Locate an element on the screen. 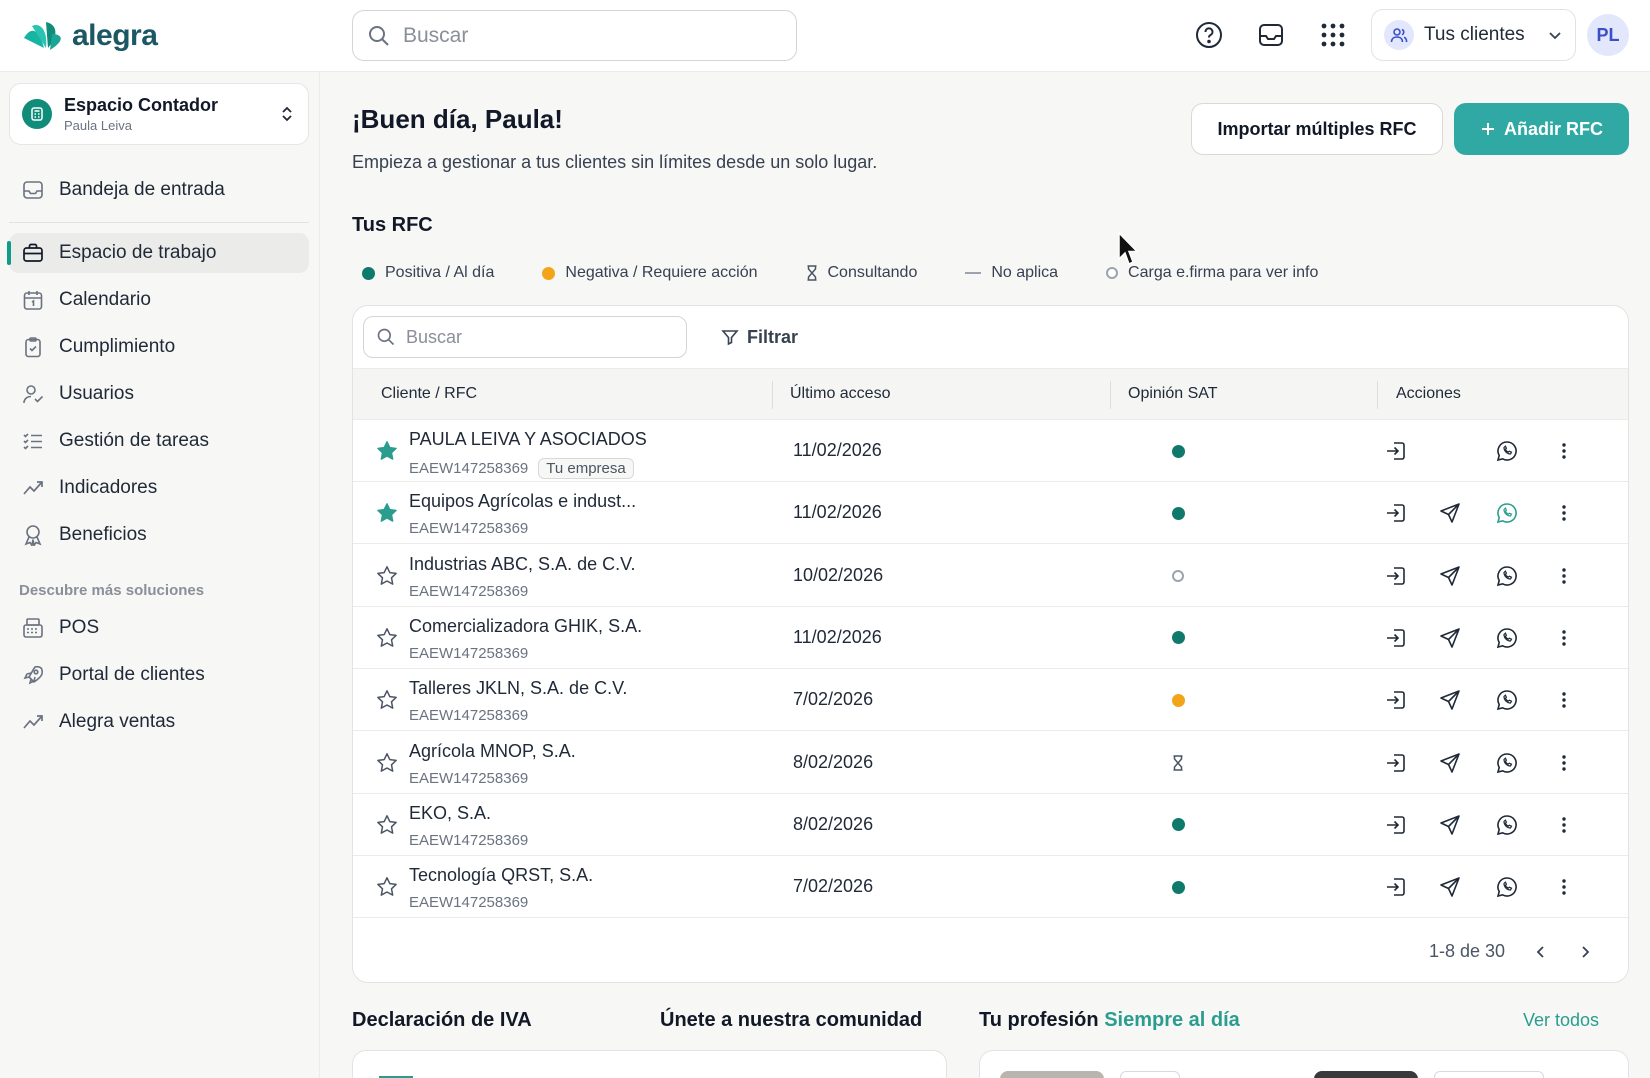 The width and height of the screenshot is (1650, 1078). sidebar-item-indicators: Indicadores is located at coordinates (159, 488).